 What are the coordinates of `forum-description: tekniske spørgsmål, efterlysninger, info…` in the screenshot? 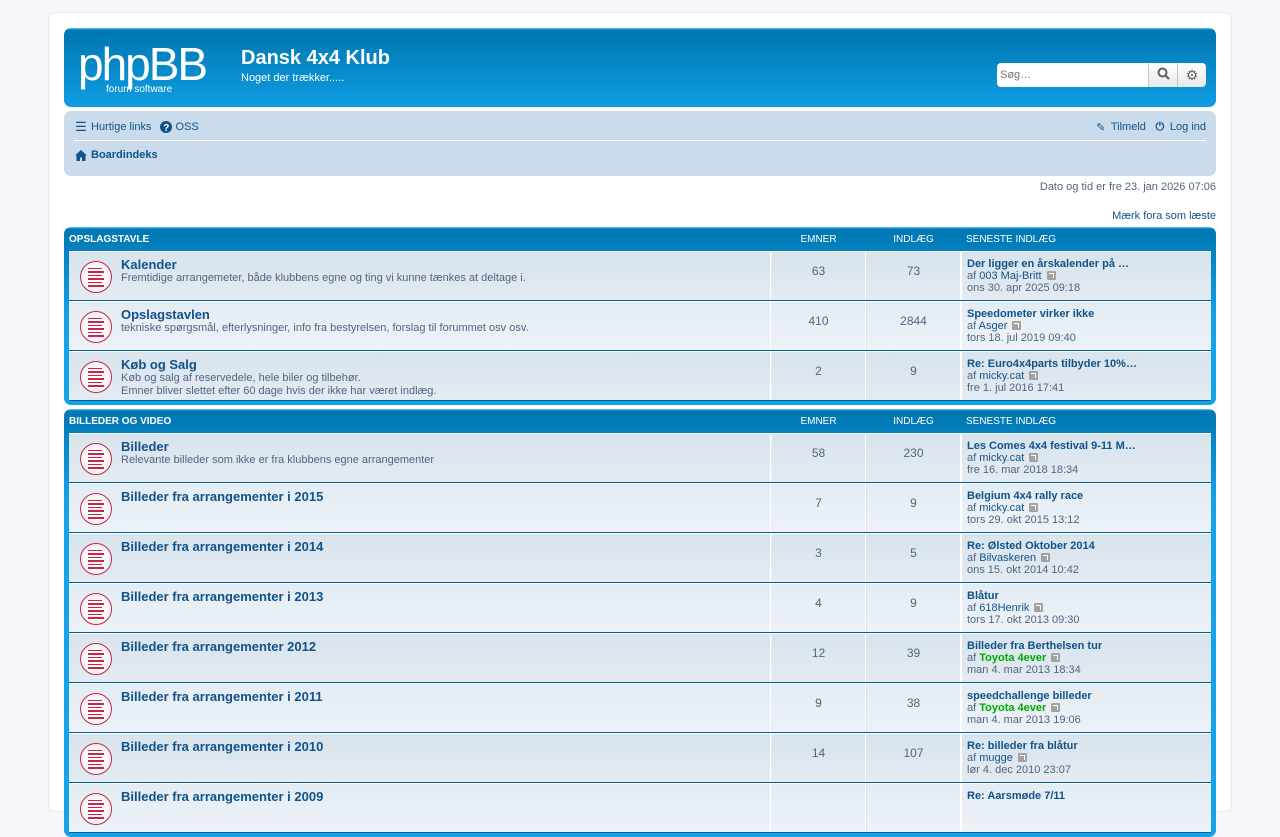 It's located at (325, 328).